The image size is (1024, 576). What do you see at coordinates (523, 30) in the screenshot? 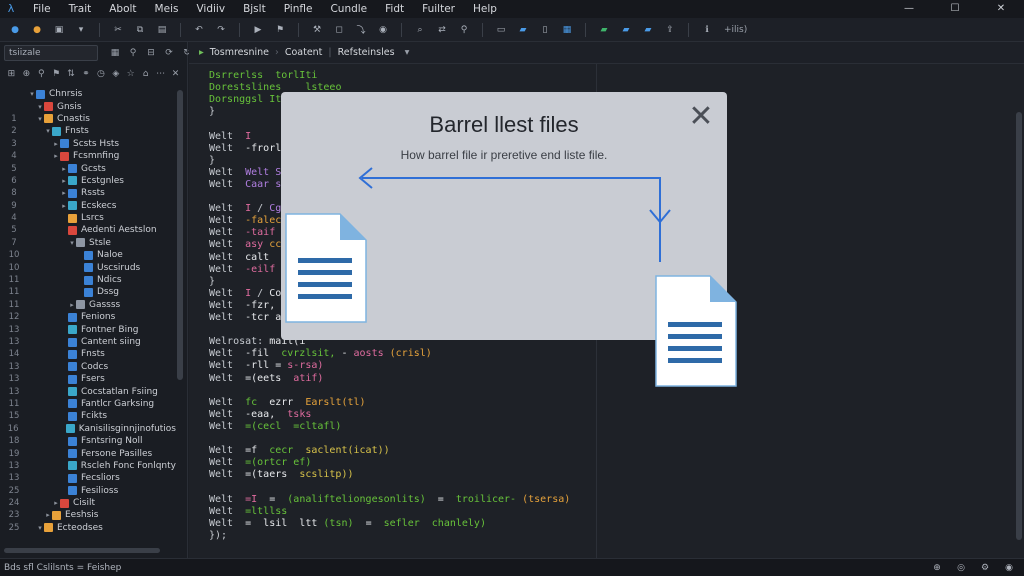
I see `layers-icon: ▰` at bounding box center [523, 30].